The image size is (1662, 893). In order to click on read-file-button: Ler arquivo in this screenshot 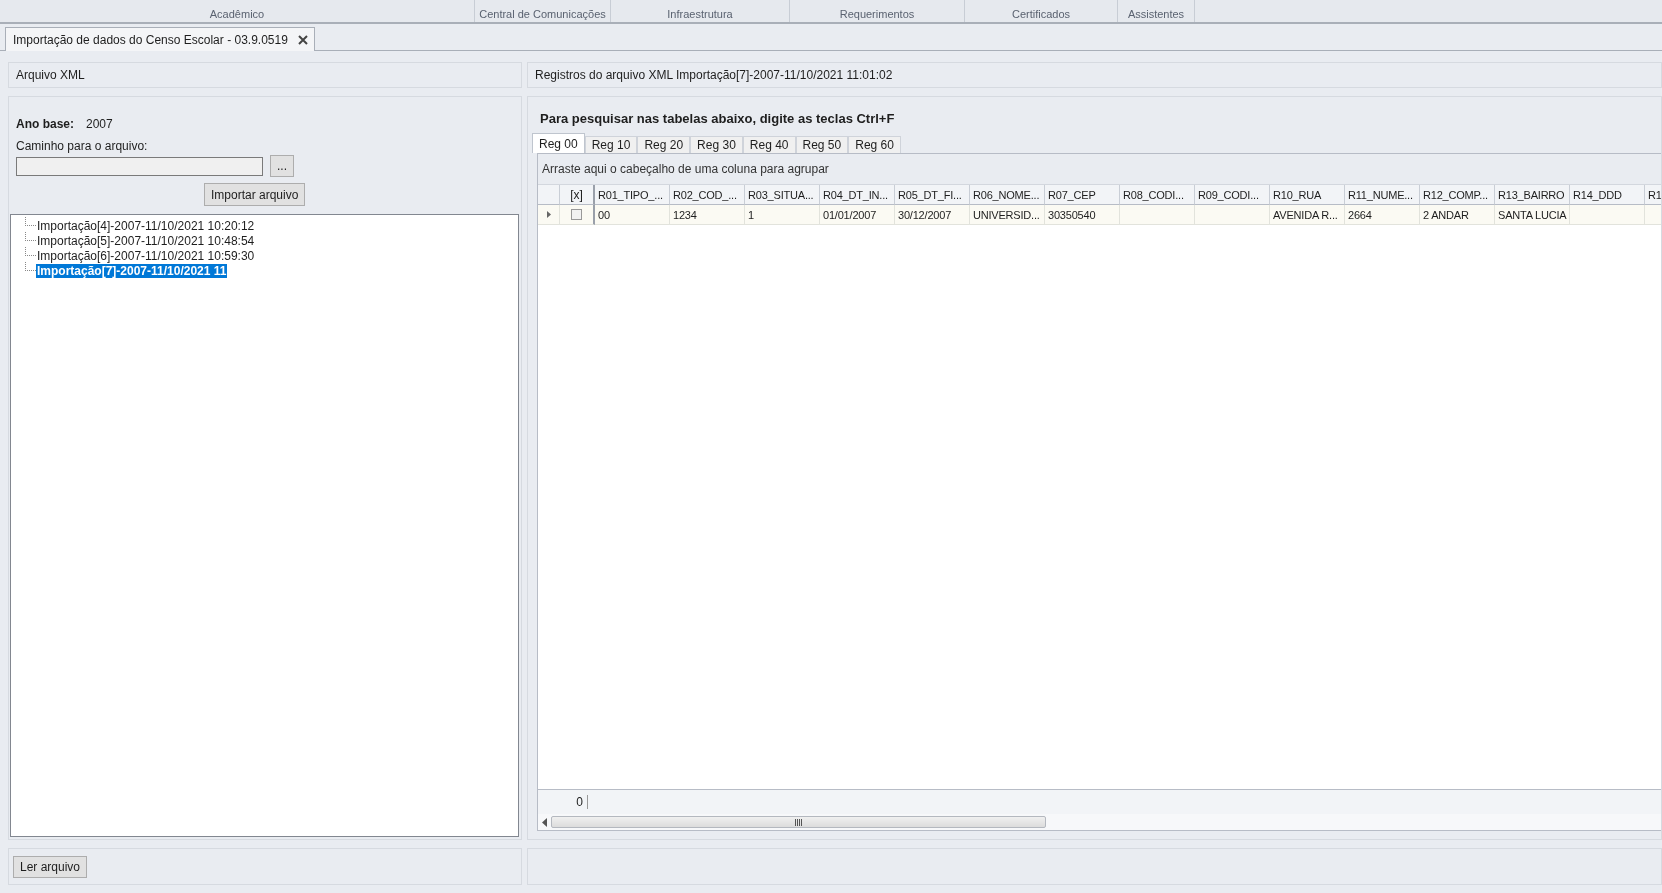, I will do `click(50, 866)`.